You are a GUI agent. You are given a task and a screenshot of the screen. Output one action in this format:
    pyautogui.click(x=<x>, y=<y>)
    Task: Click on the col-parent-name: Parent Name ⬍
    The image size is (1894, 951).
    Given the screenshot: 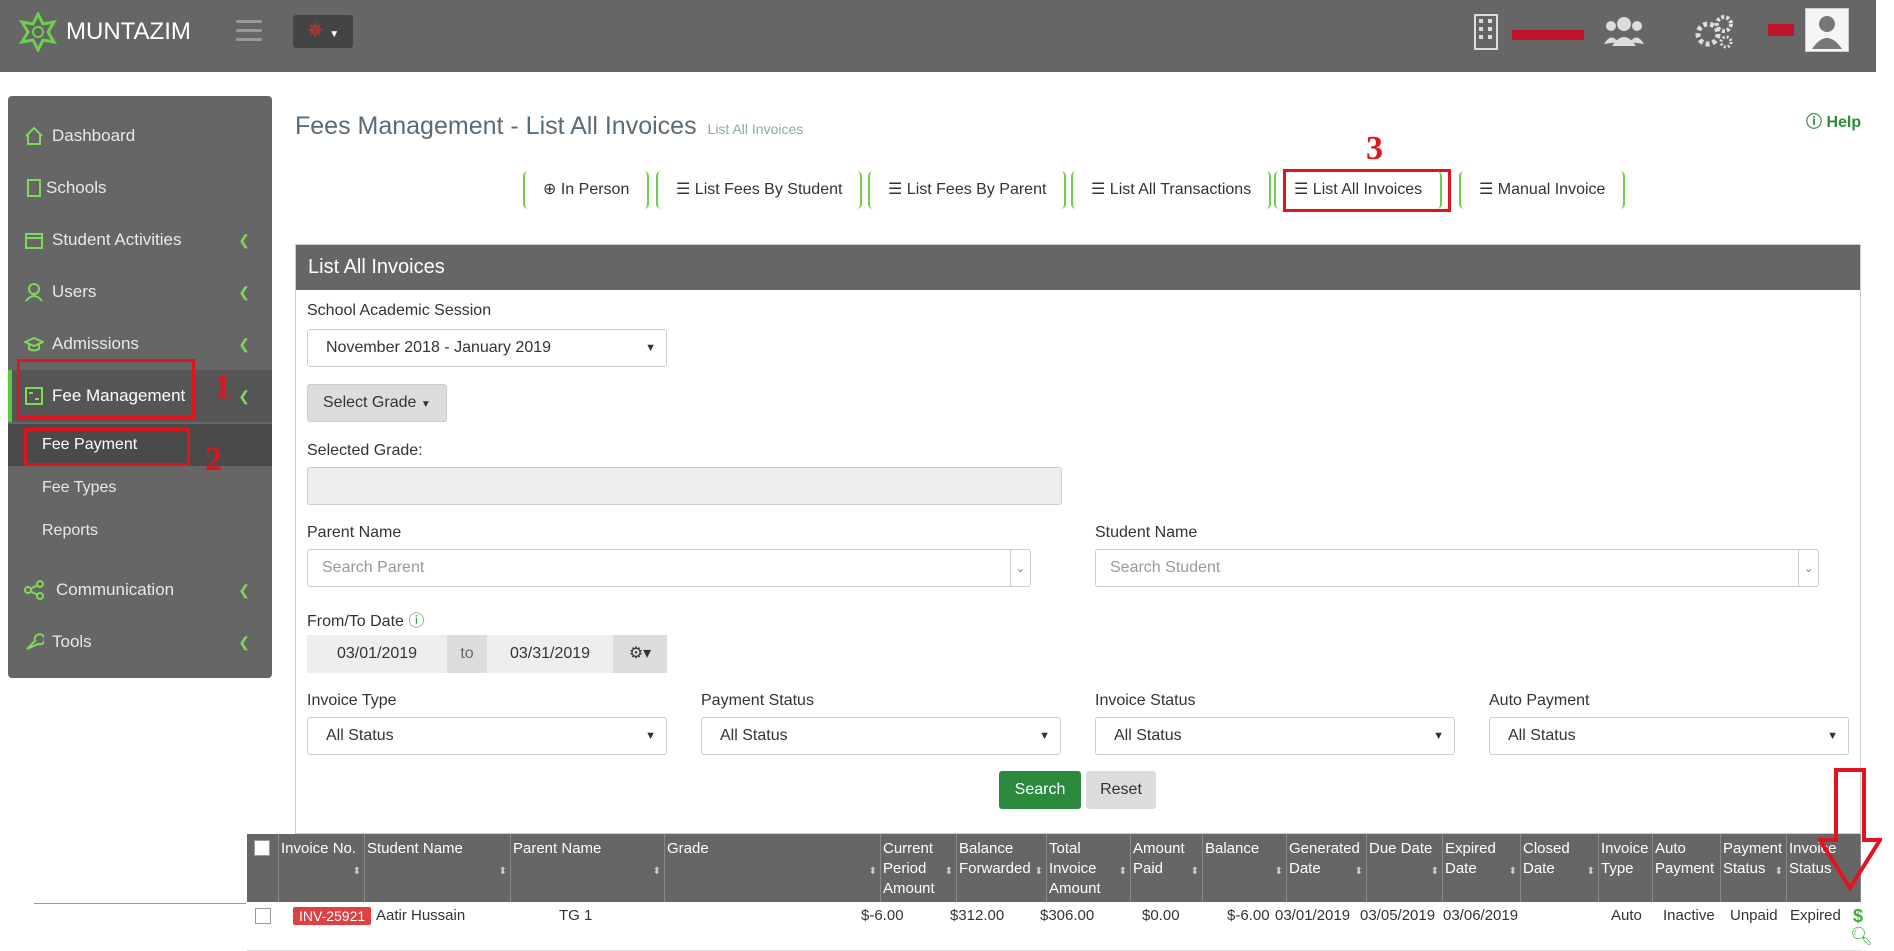 What is the action you would take?
    pyautogui.click(x=588, y=868)
    